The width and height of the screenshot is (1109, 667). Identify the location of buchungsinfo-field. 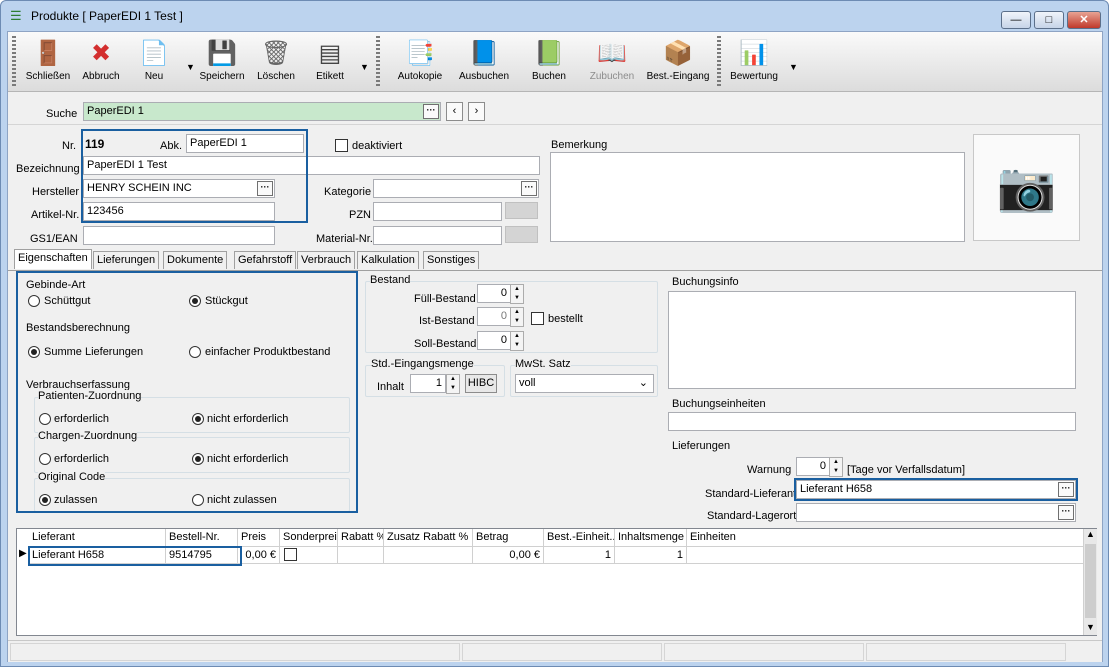
(872, 340).